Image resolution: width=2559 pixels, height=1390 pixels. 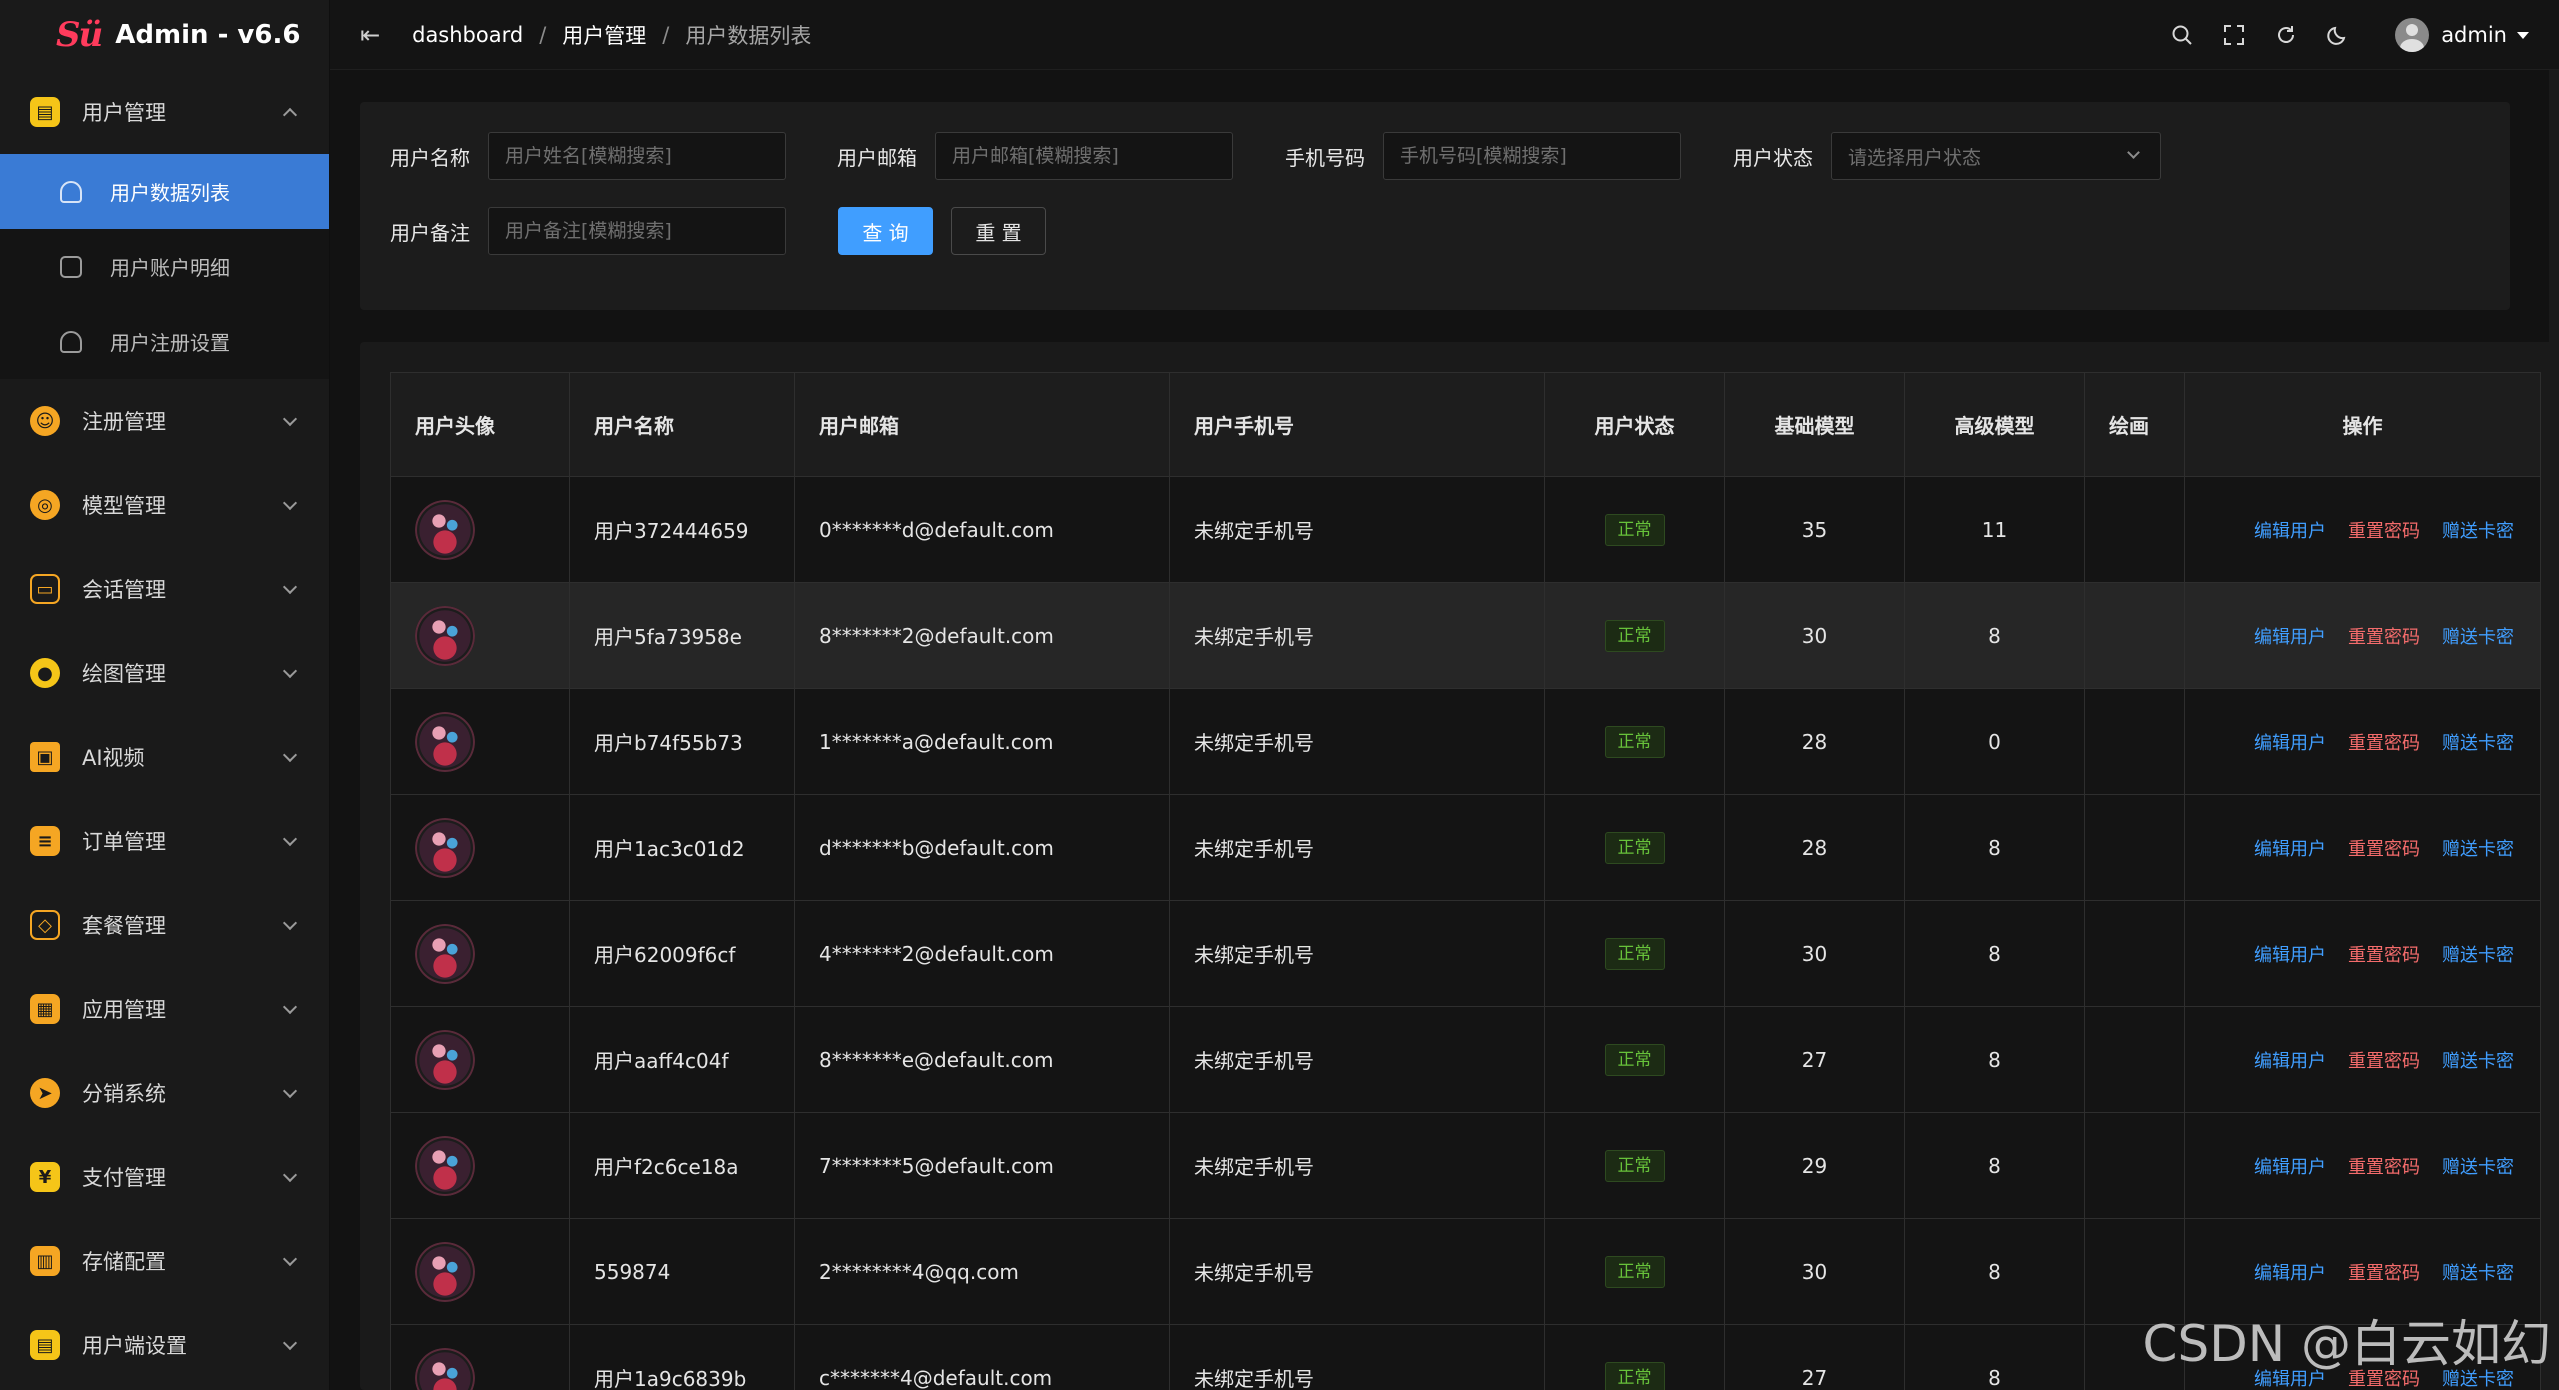 I want to click on basic-model-cell: 28, so click(x=1814, y=741).